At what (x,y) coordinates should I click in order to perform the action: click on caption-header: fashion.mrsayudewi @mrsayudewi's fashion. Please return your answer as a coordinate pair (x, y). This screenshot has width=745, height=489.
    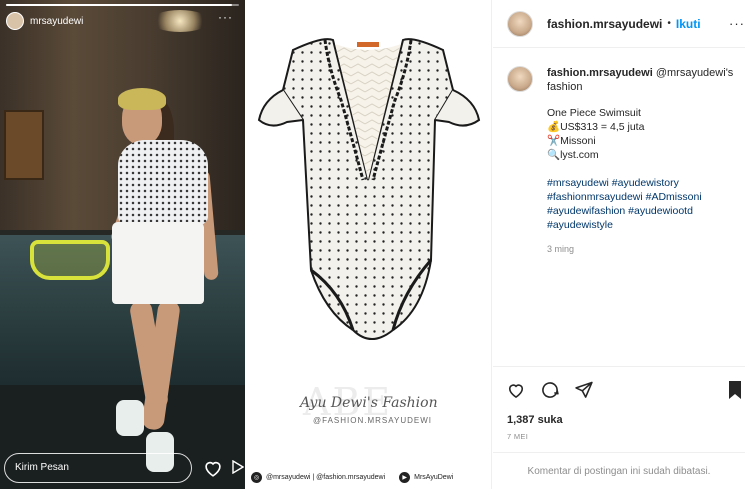
    Looking at the image, I should click on (623, 80).